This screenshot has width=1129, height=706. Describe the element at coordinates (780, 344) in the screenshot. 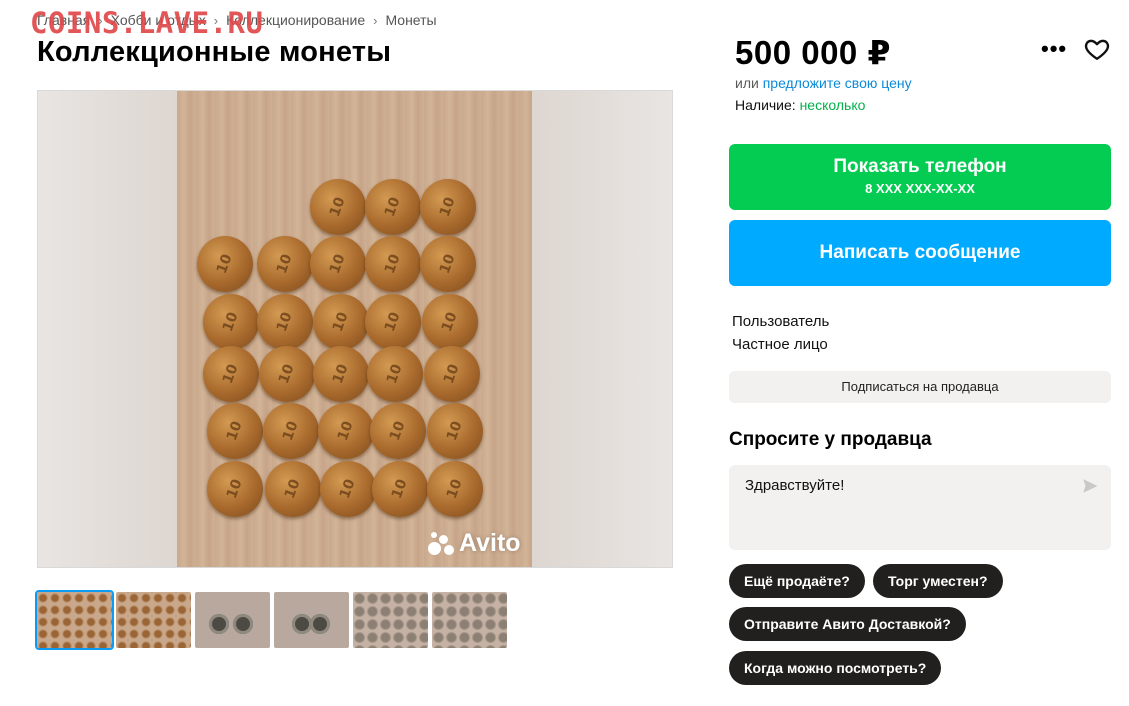

I see `seller-type: Частное лицо` at that location.